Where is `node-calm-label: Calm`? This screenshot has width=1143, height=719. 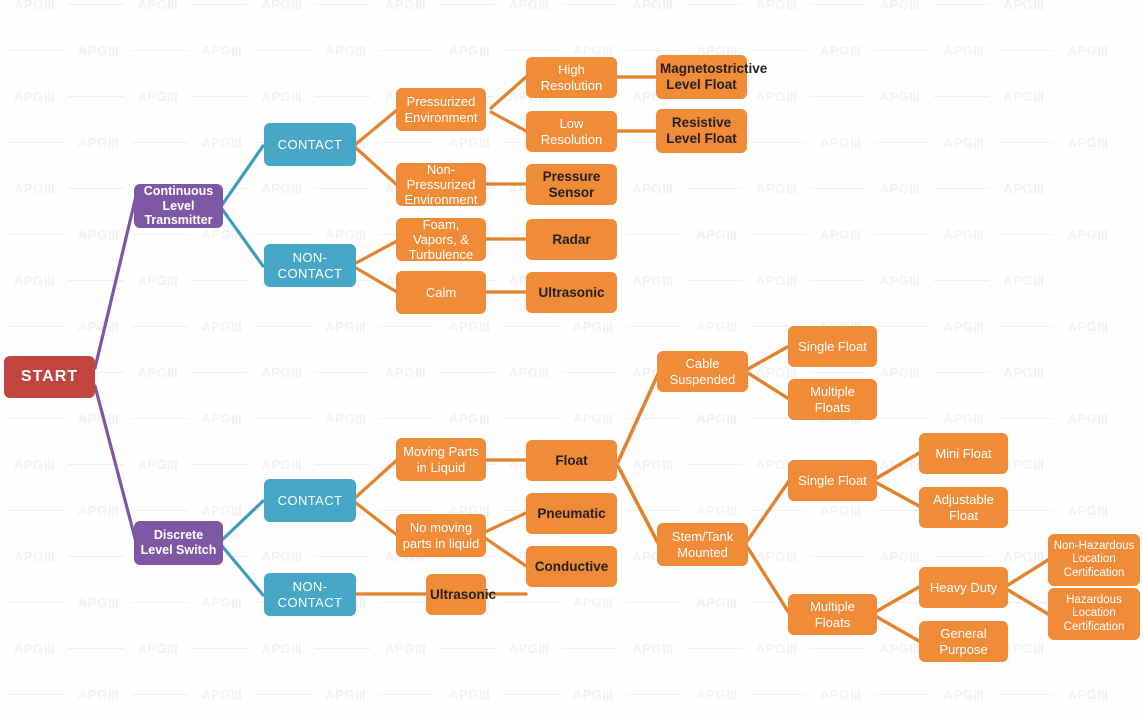 node-calm-label: Calm is located at coordinates (441, 292).